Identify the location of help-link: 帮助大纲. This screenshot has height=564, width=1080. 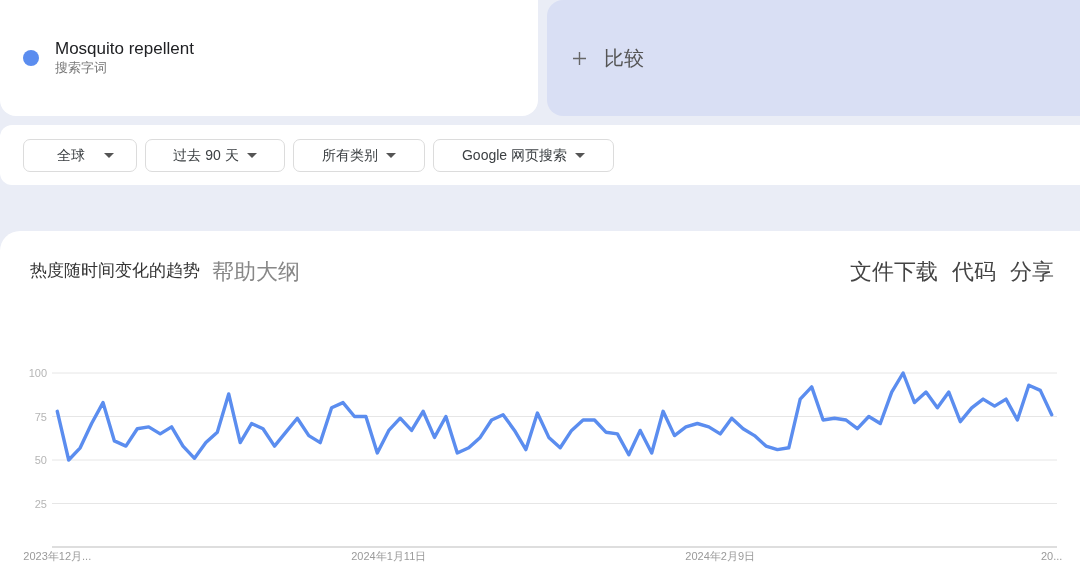
(256, 271).